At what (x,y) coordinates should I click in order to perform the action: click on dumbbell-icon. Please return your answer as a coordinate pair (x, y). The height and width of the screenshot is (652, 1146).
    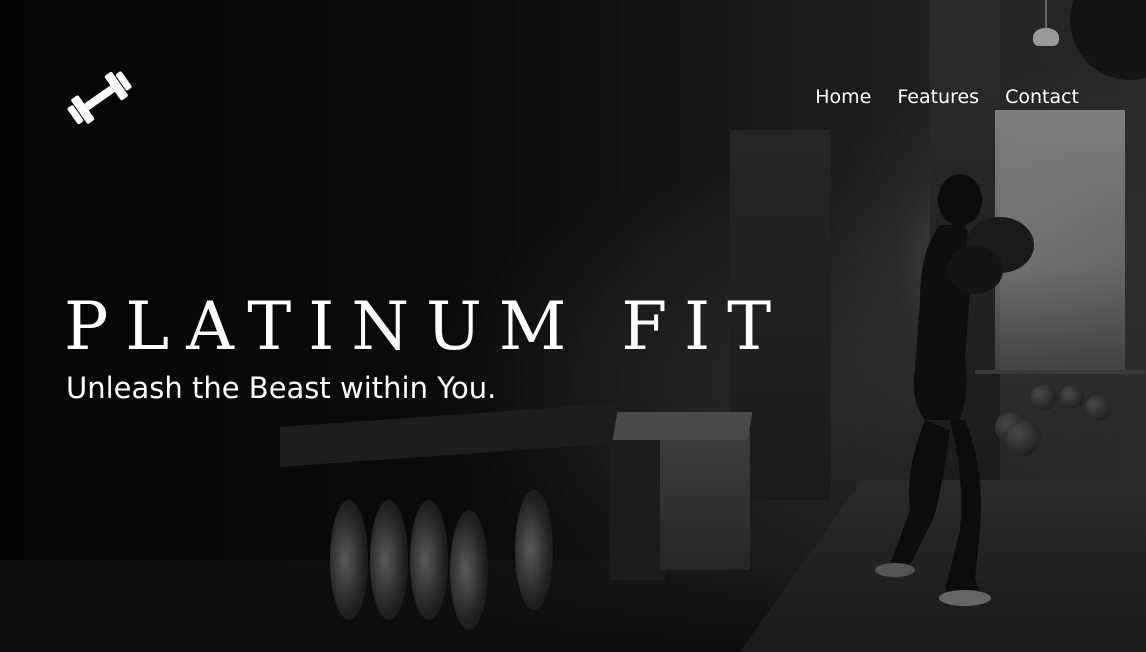
    Looking at the image, I should click on (99, 97).